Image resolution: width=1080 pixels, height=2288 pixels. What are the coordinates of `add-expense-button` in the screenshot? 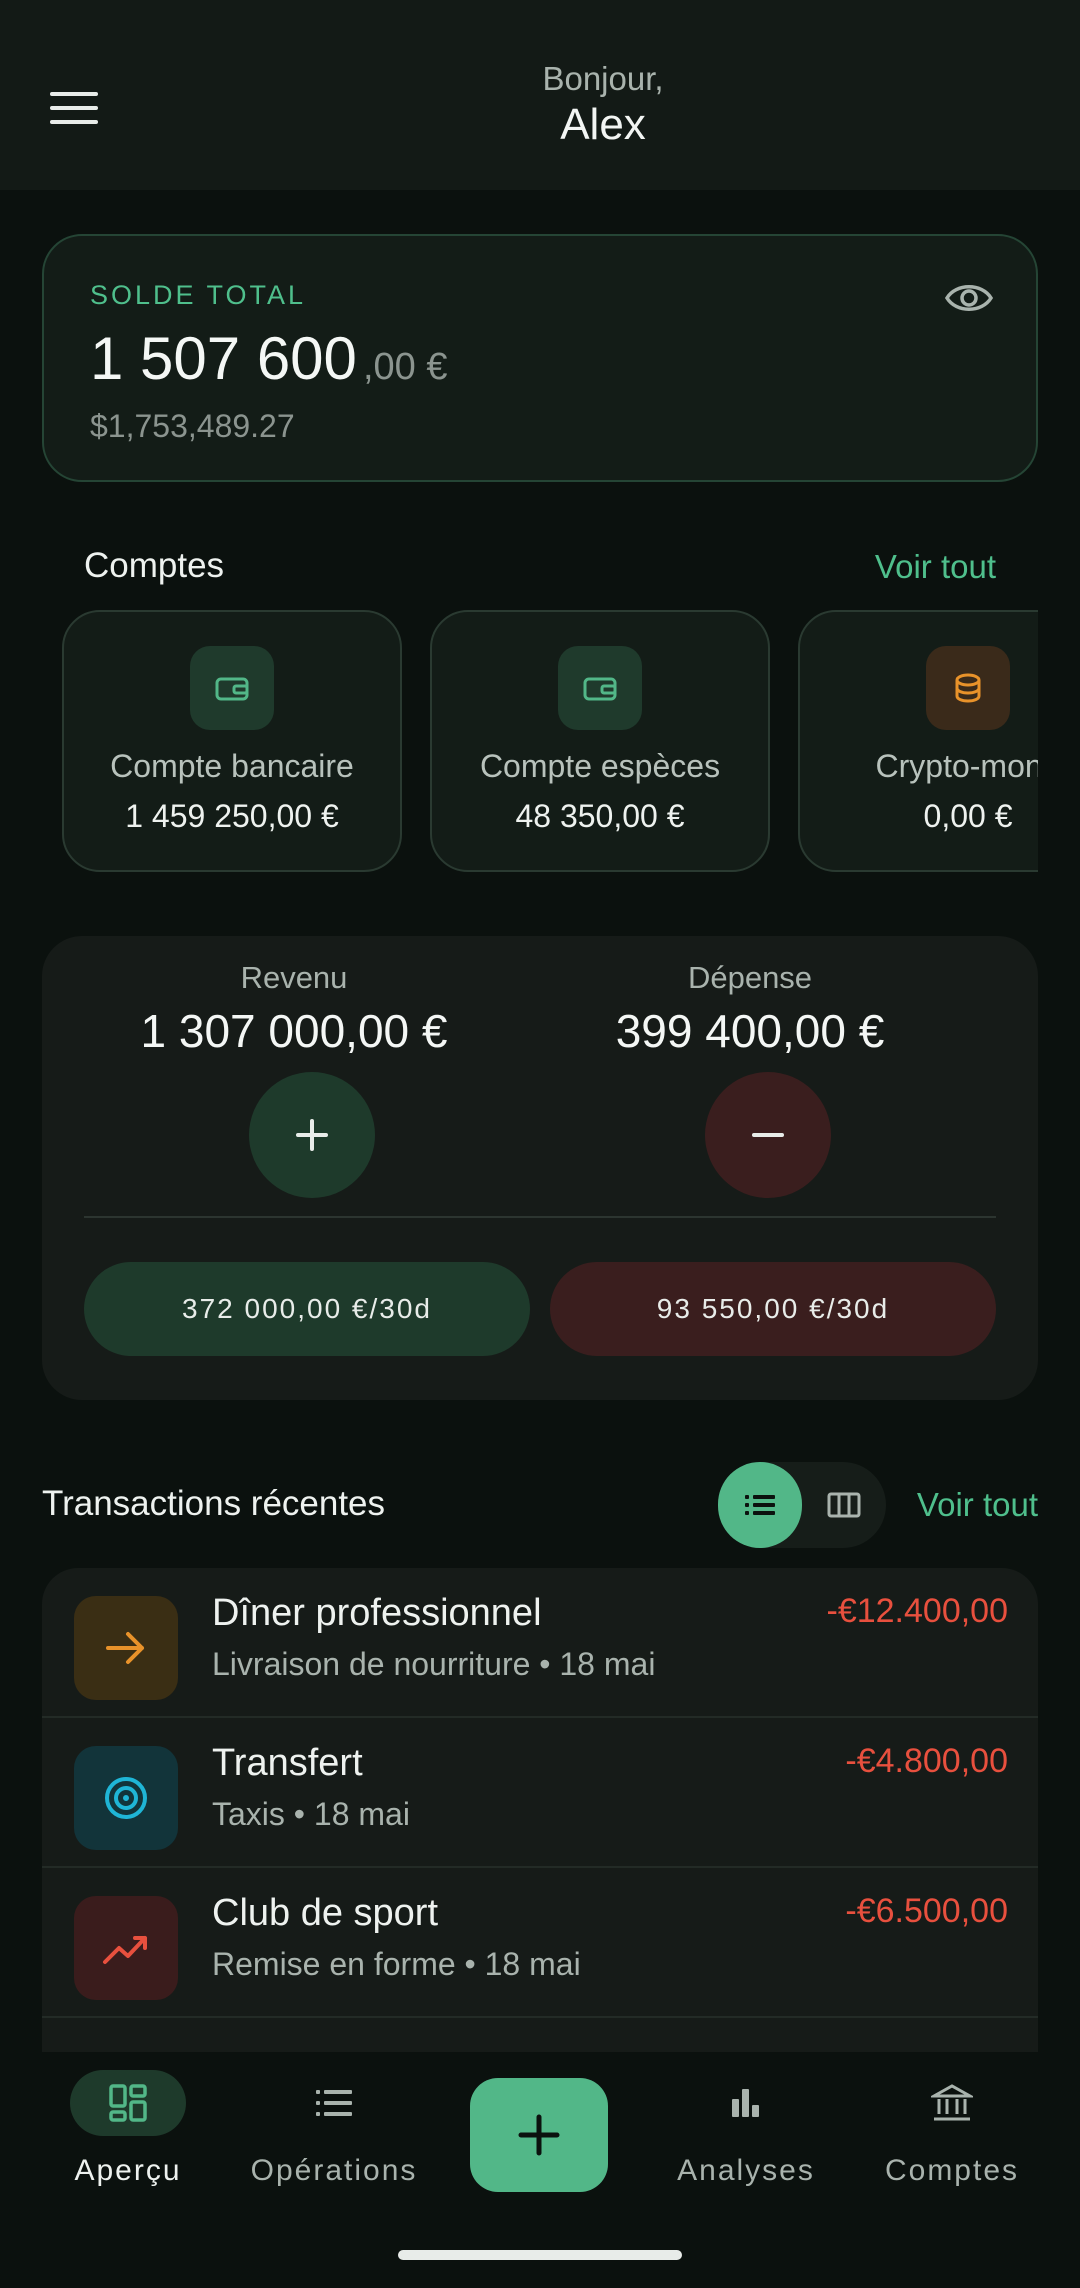 It's located at (768, 1135).